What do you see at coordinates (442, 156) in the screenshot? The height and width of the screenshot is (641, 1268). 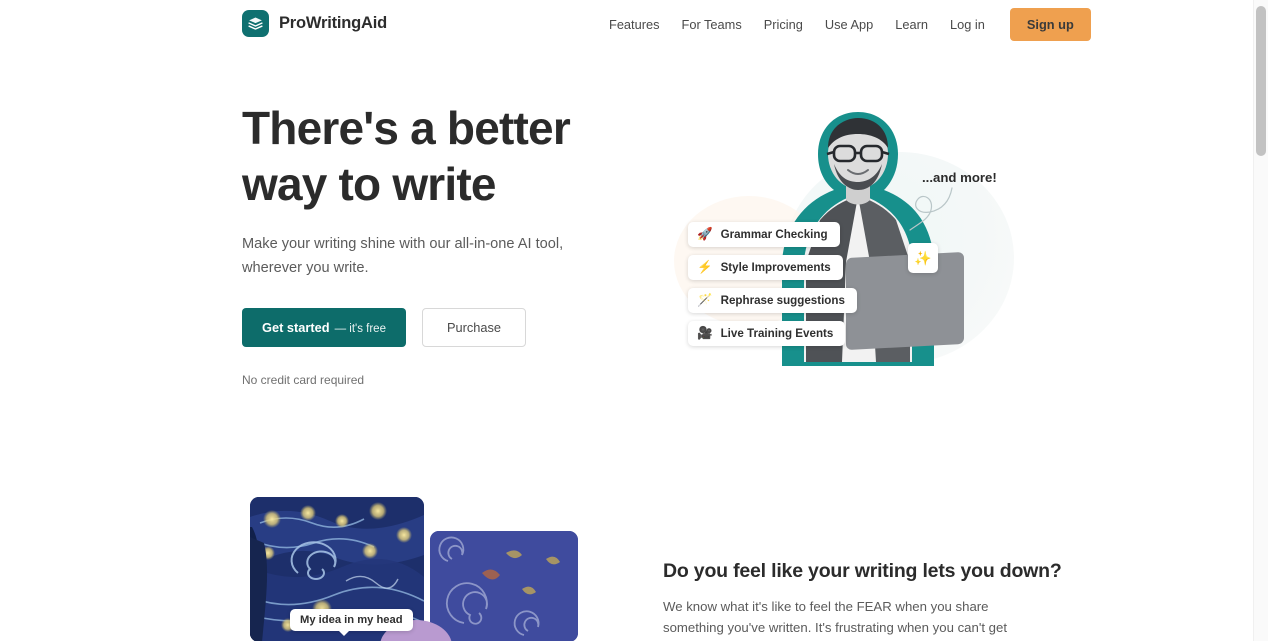 I see `page-title: There's a better way to write` at bounding box center [442, 156].